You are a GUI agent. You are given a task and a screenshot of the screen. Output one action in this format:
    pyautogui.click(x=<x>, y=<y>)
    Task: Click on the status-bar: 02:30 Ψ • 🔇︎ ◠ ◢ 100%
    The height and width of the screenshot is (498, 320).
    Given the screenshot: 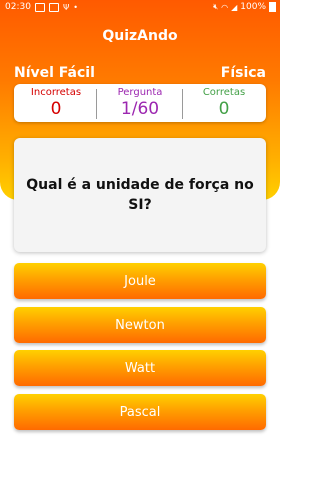 What is the action you would take?
    pyautogui.click(x=140, y=8)
    